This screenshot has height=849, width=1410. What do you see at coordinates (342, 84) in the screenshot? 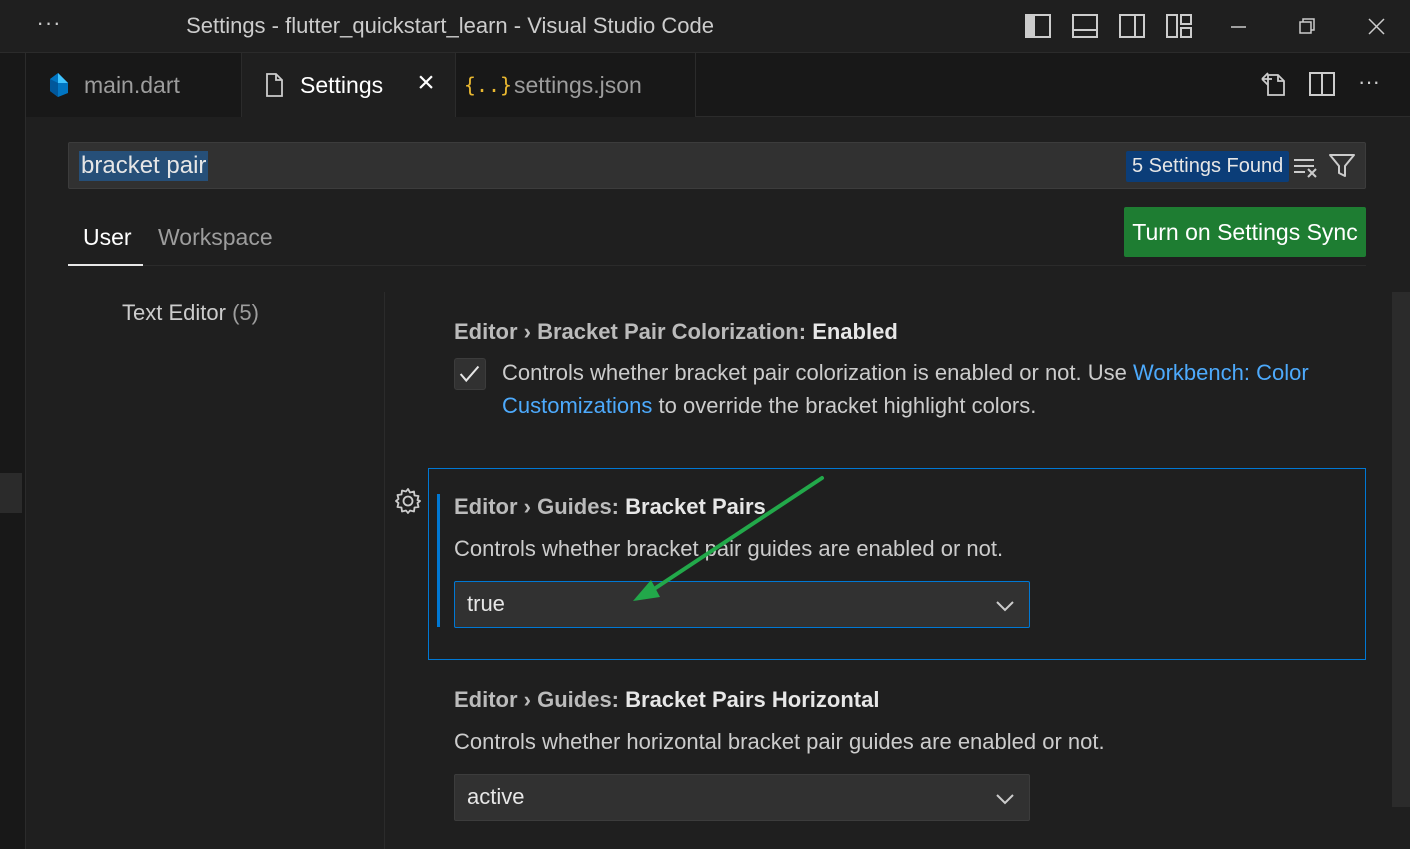
I see `tab-label: Settings` at bounding box center [342, 84].